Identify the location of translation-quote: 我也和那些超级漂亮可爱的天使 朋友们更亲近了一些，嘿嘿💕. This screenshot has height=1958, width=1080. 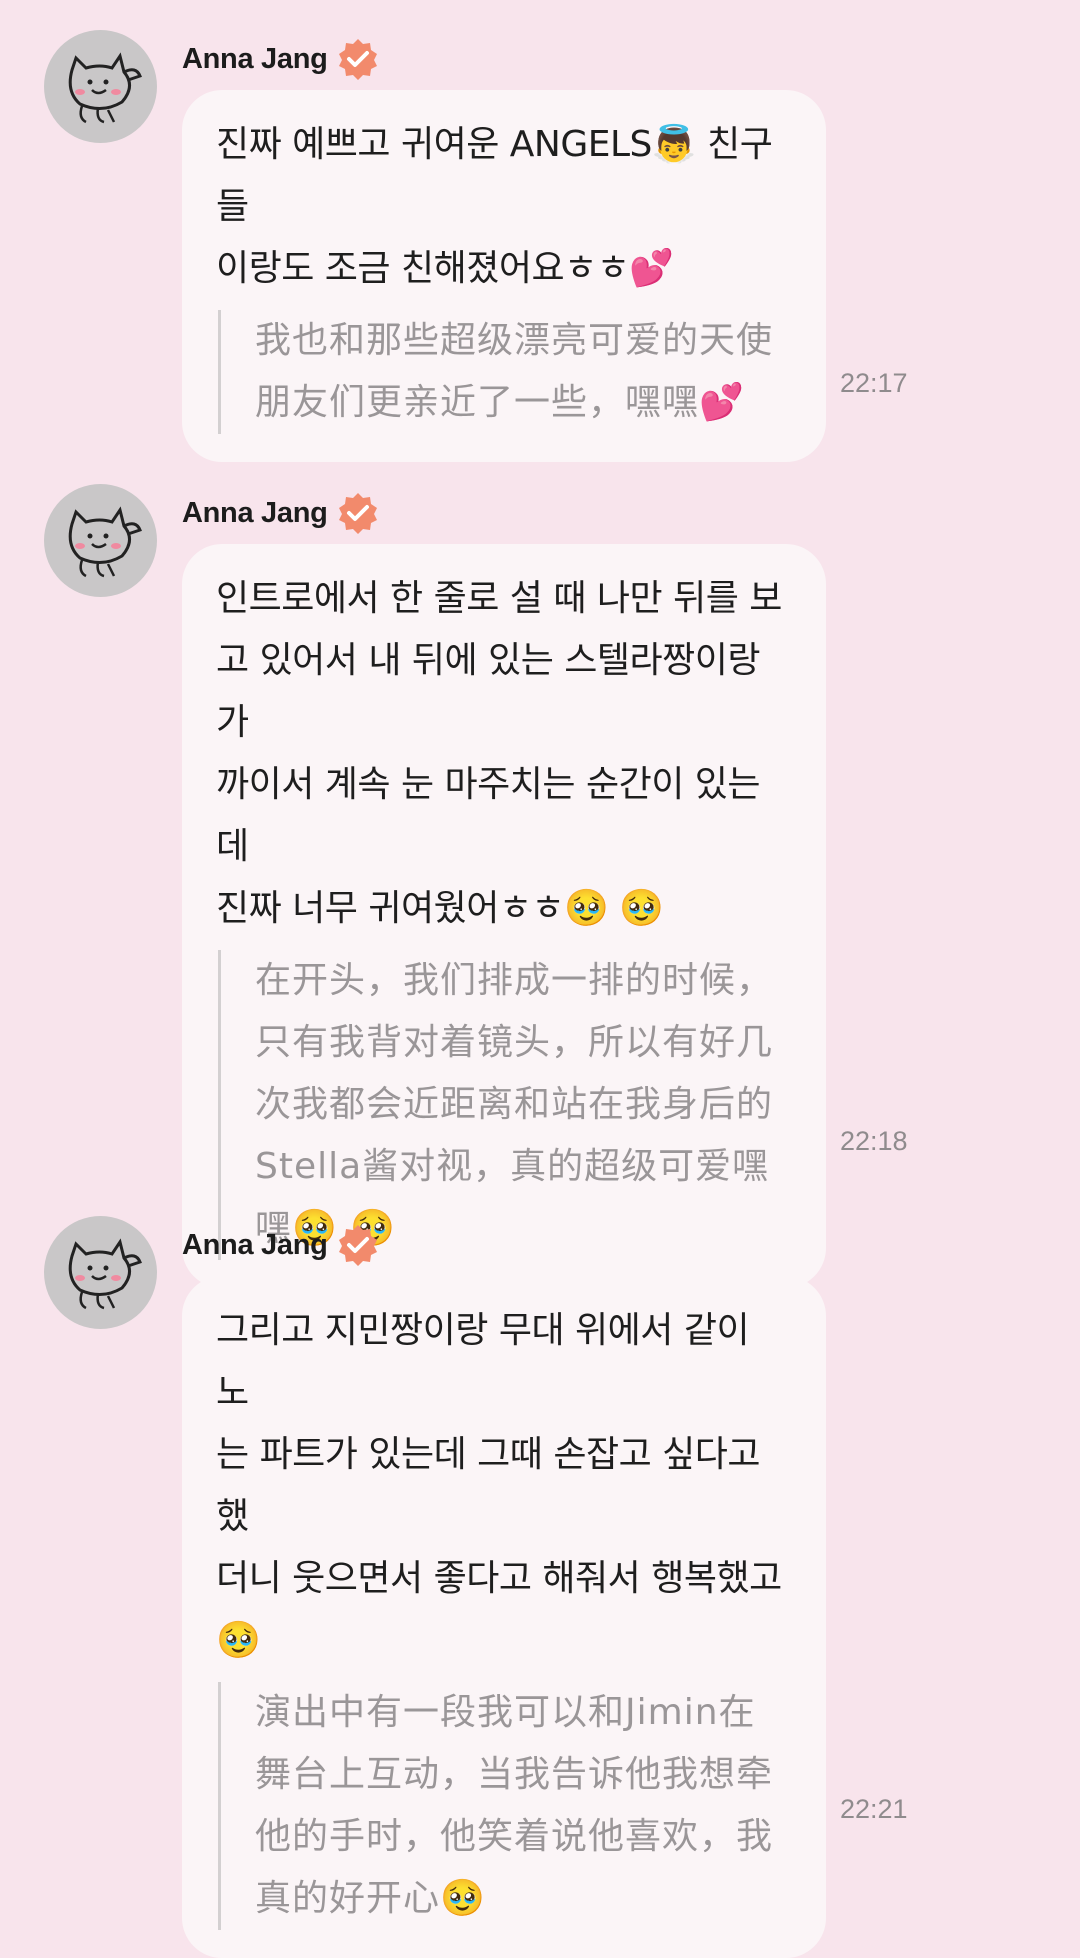
(505, 372).